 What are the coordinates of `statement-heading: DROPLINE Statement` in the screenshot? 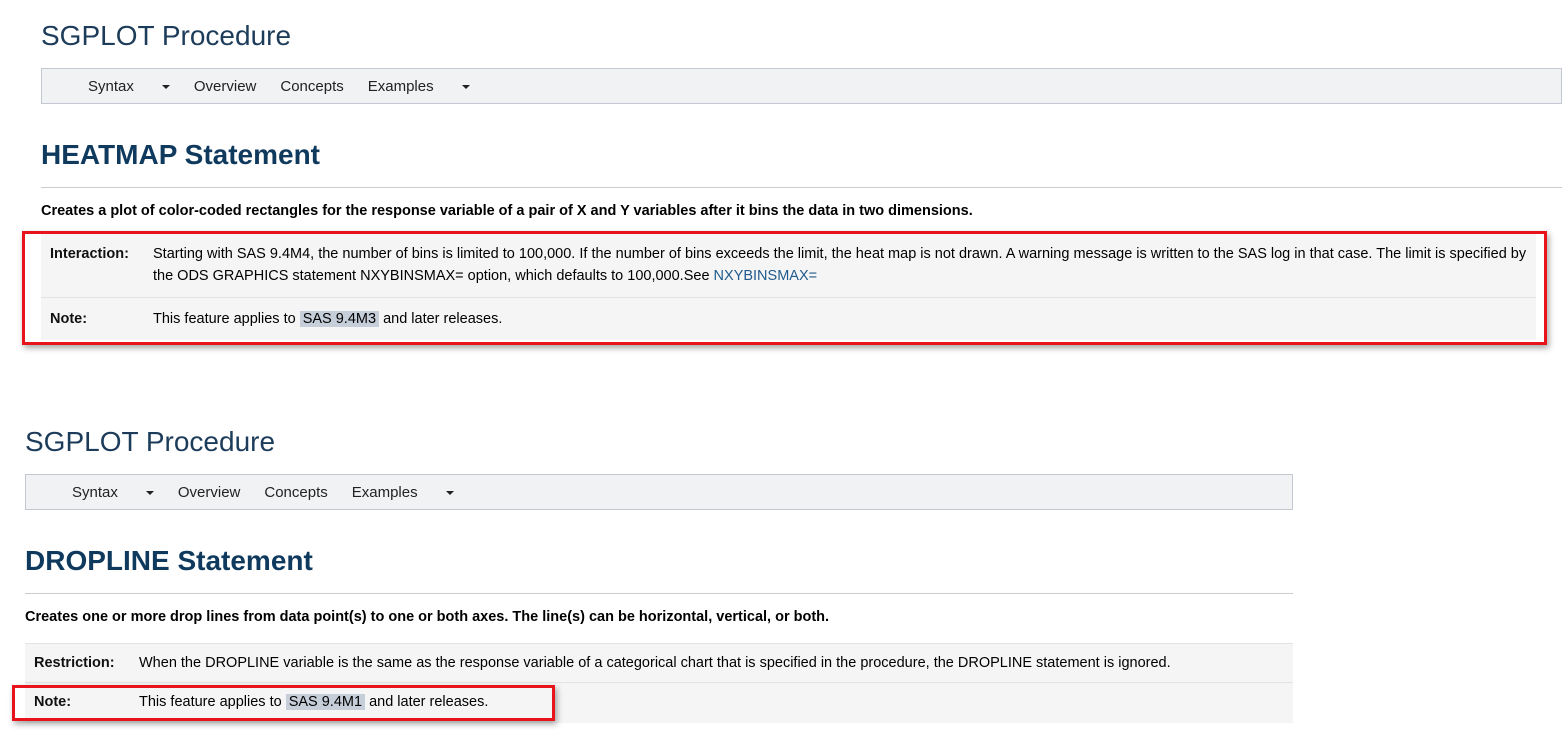 It's located at (169, 560).